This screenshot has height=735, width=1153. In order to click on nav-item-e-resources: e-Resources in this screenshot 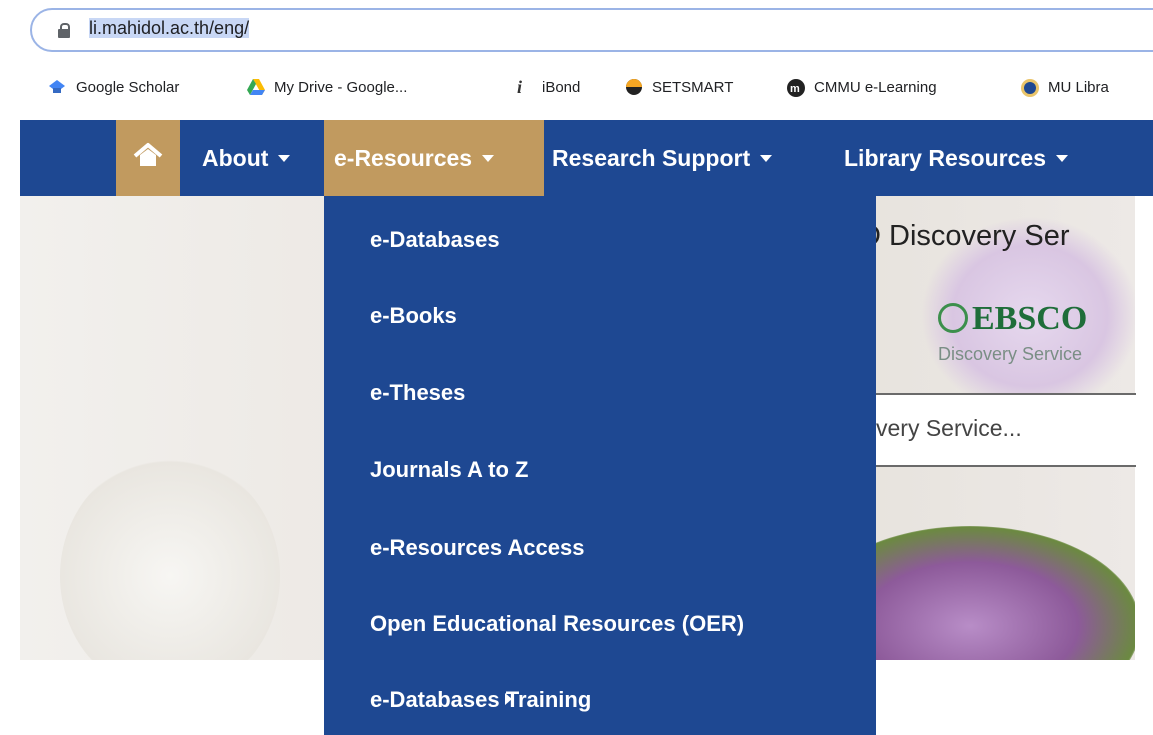, I will do `click(434, 158)`.